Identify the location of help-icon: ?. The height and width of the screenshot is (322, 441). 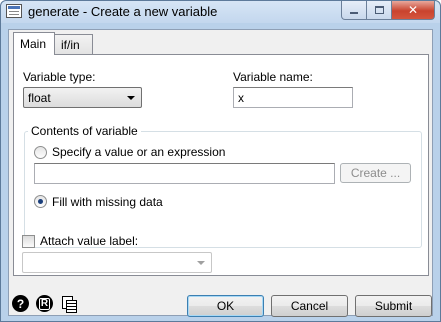
(20, 303).